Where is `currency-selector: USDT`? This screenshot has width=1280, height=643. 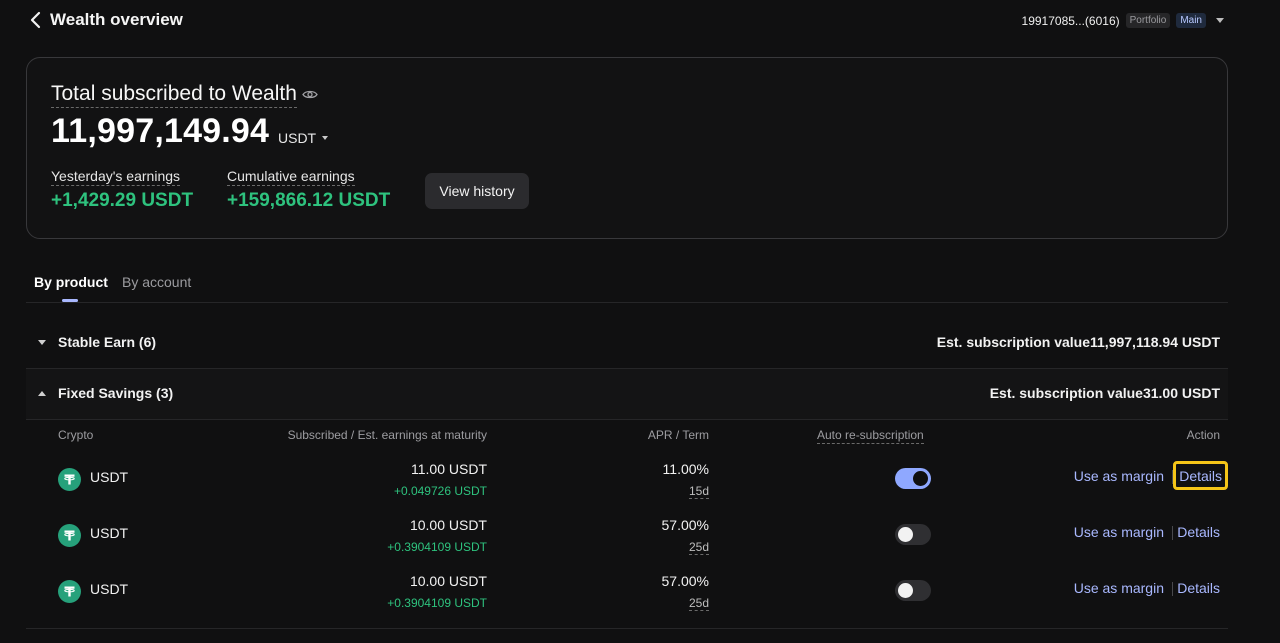 currency-selector: USDT is located at coordinates (303, 138).